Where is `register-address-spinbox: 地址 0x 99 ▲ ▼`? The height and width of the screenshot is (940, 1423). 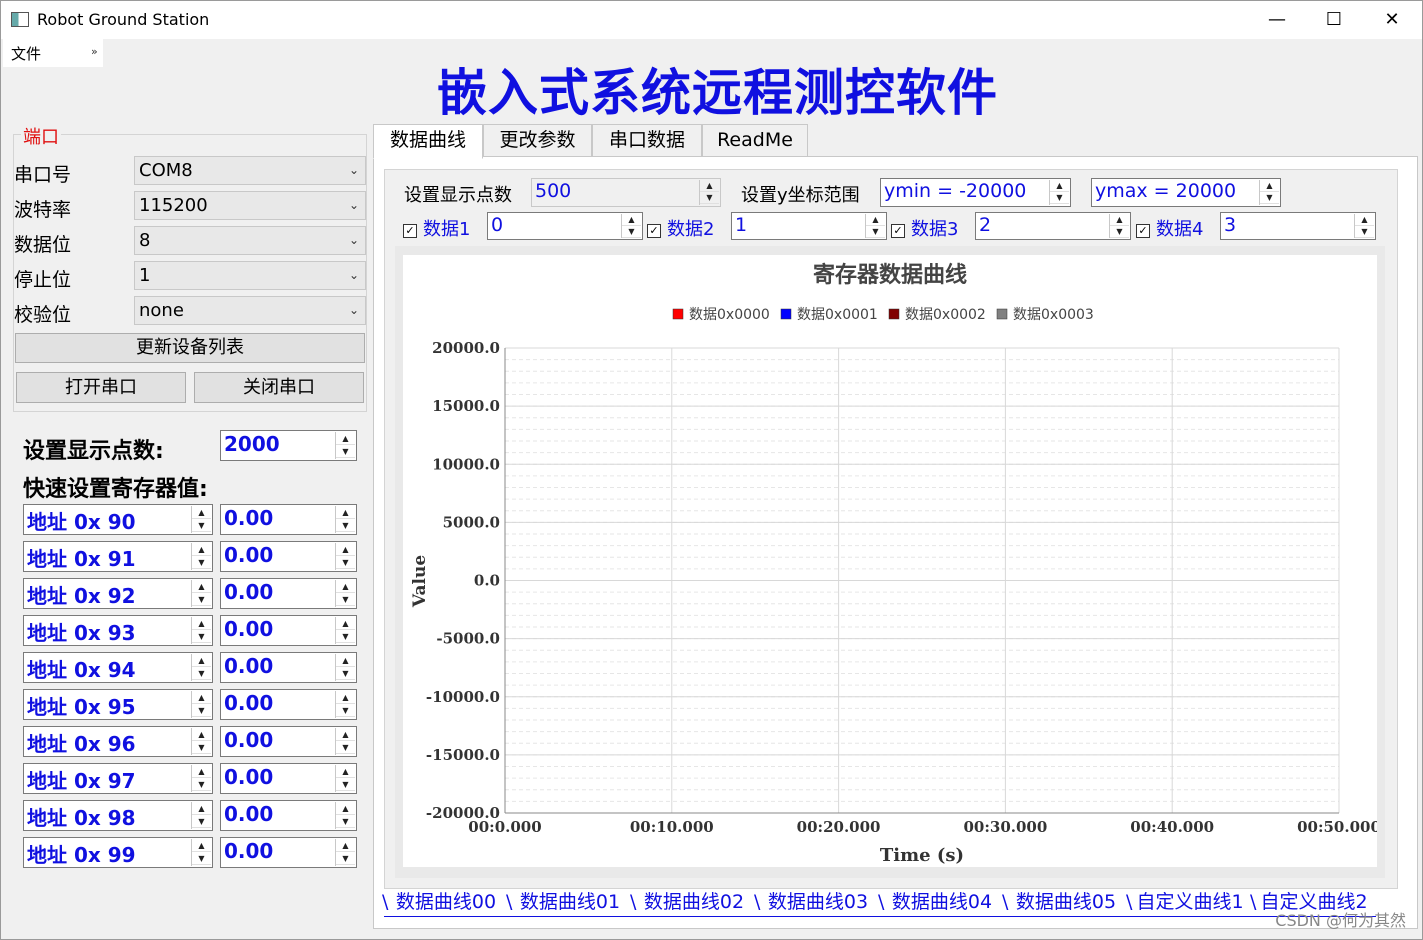
register-address-spinbox: 地址 0x 99 ▲ ▼ is located at coordinates (118, 852).